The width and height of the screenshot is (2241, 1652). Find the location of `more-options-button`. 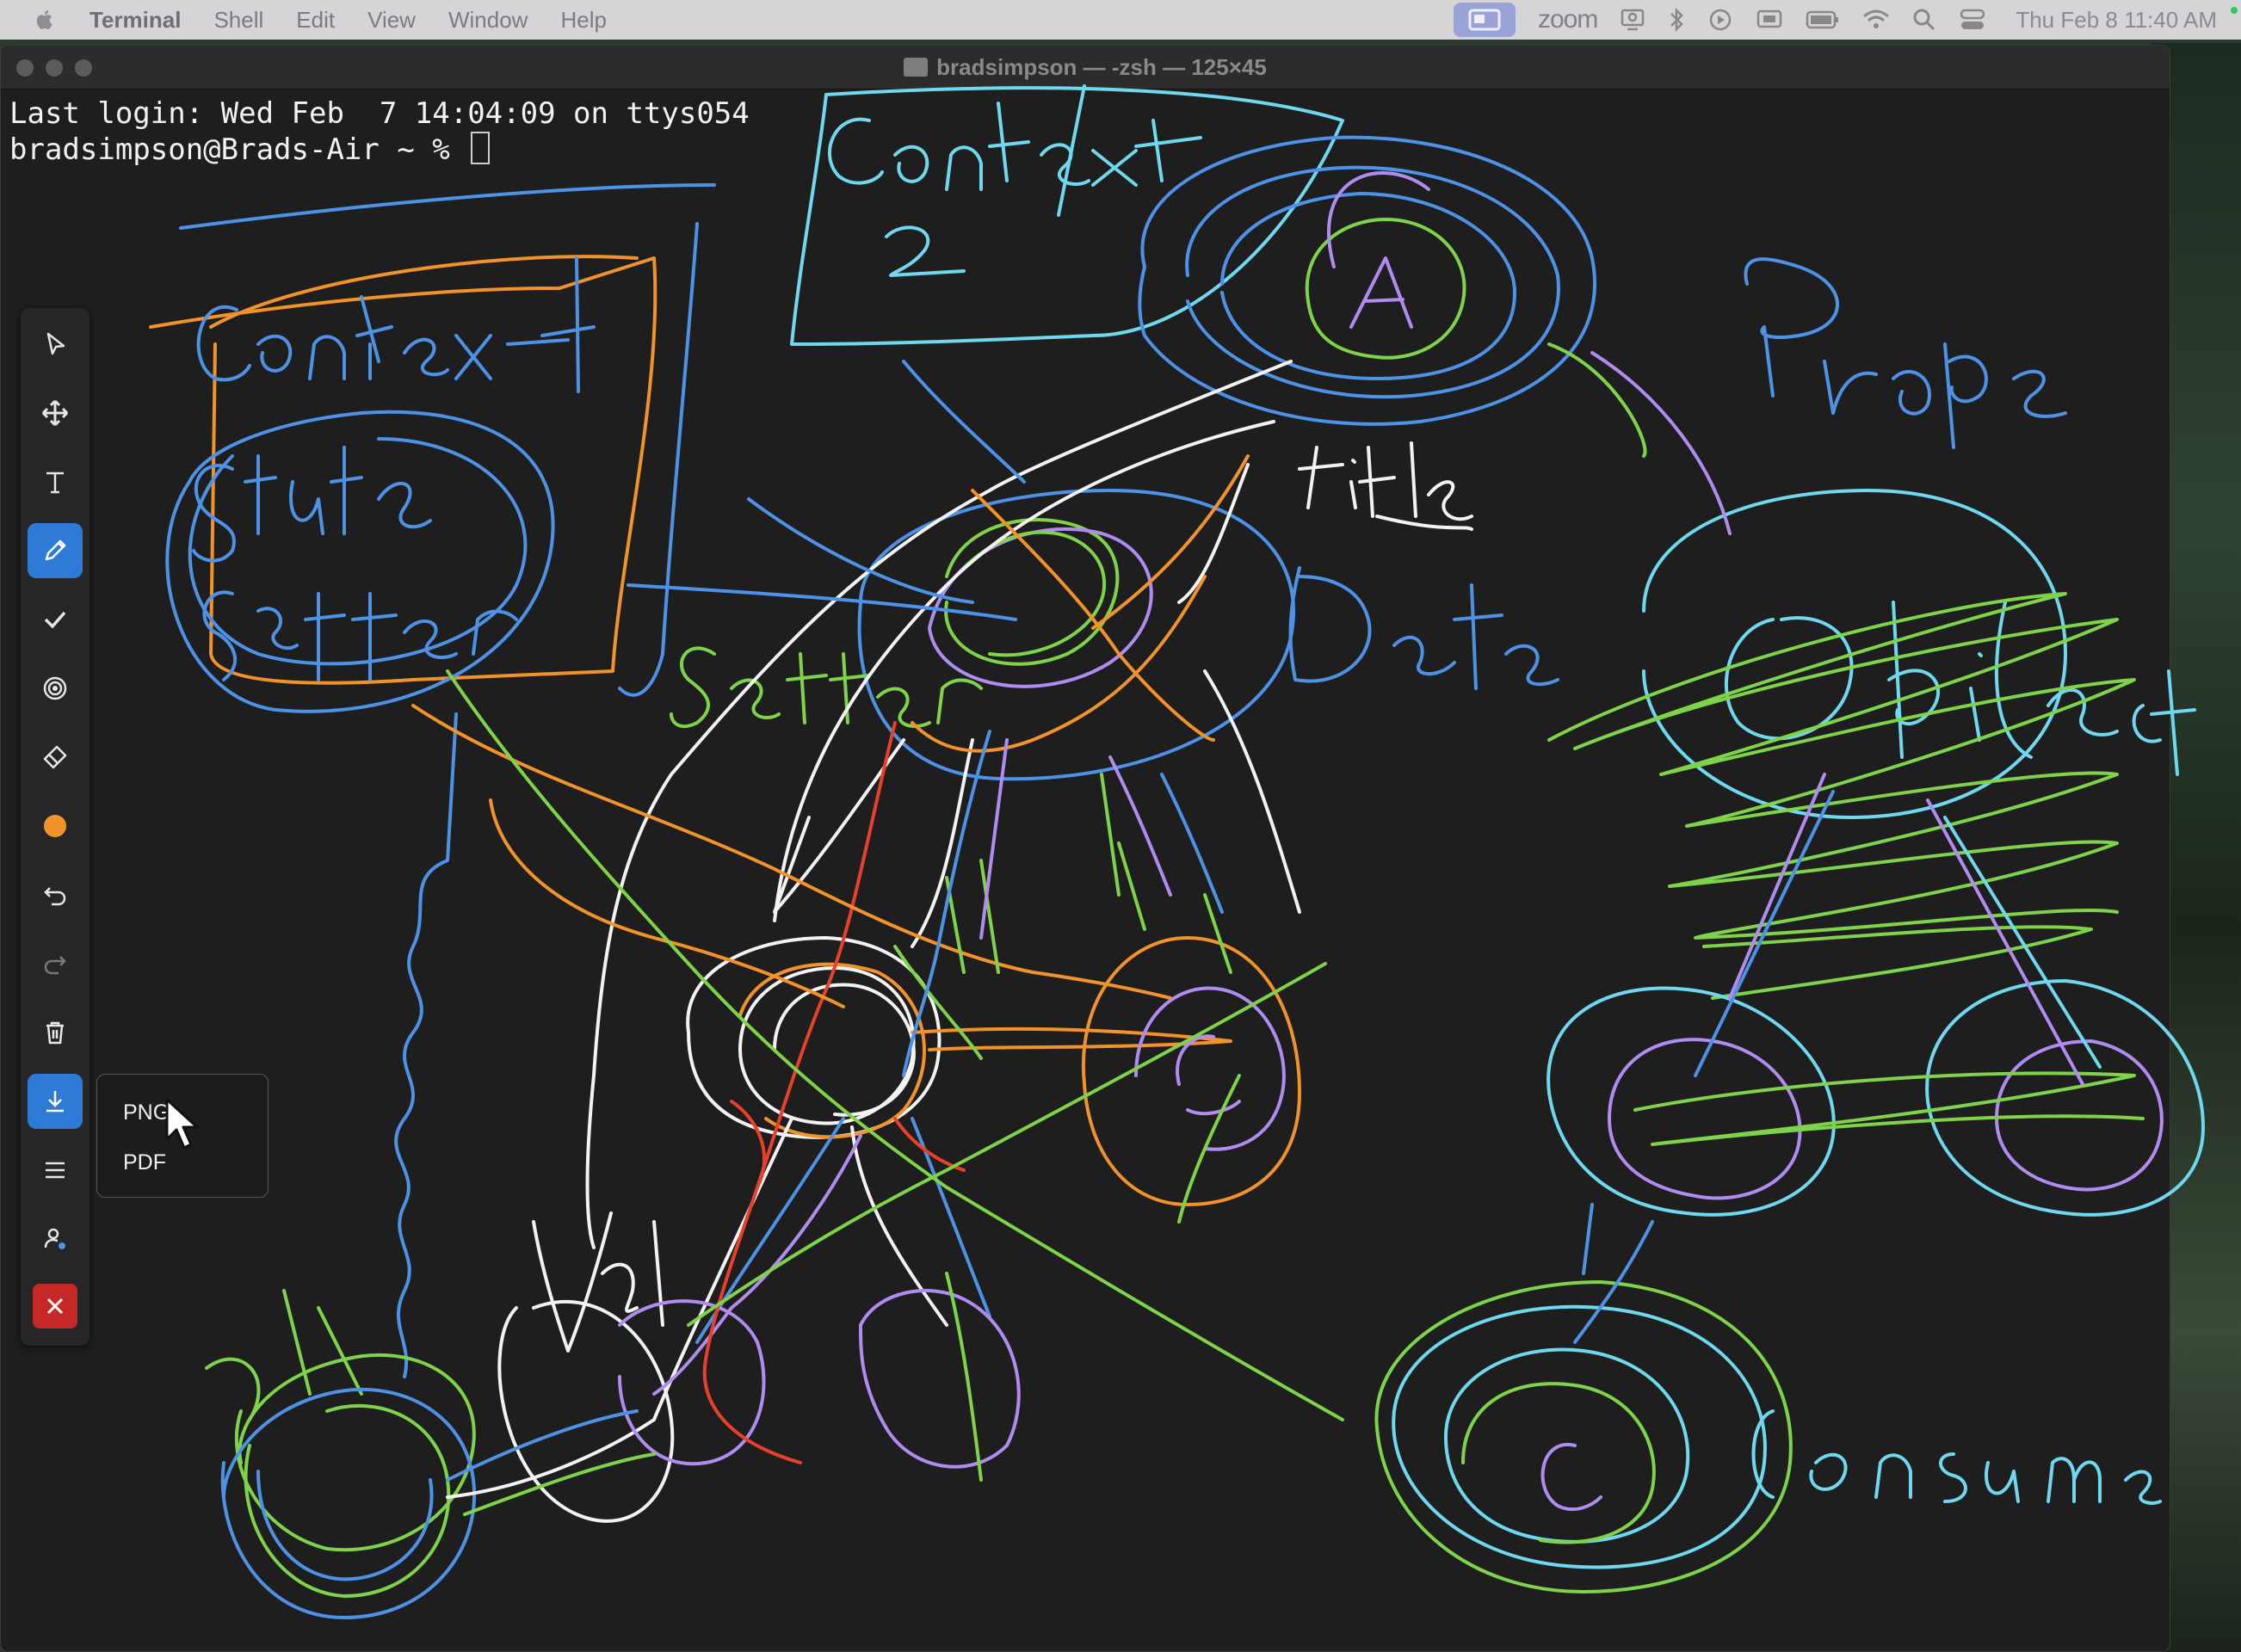

more-options-button is located at coordinates (55, 1170).